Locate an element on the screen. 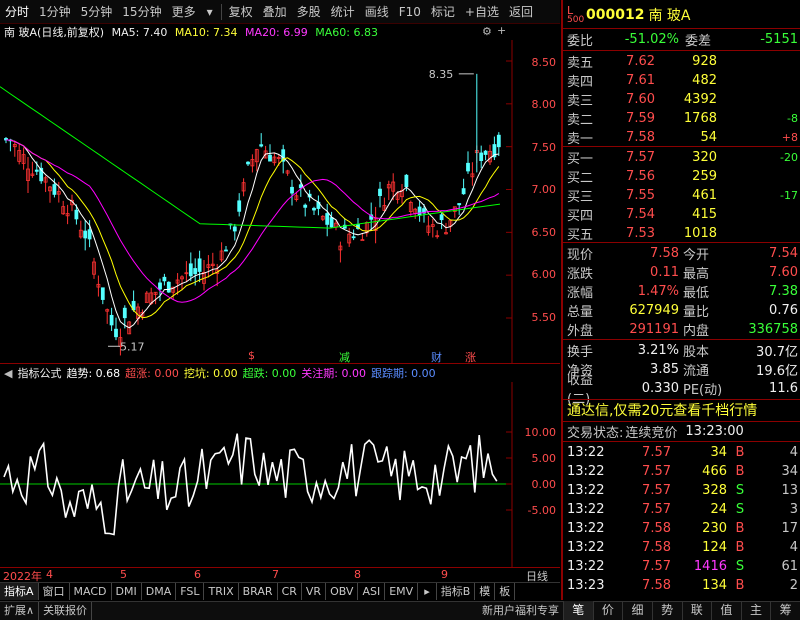  tab-brar: BRAR is located at coordinates (258, 591).